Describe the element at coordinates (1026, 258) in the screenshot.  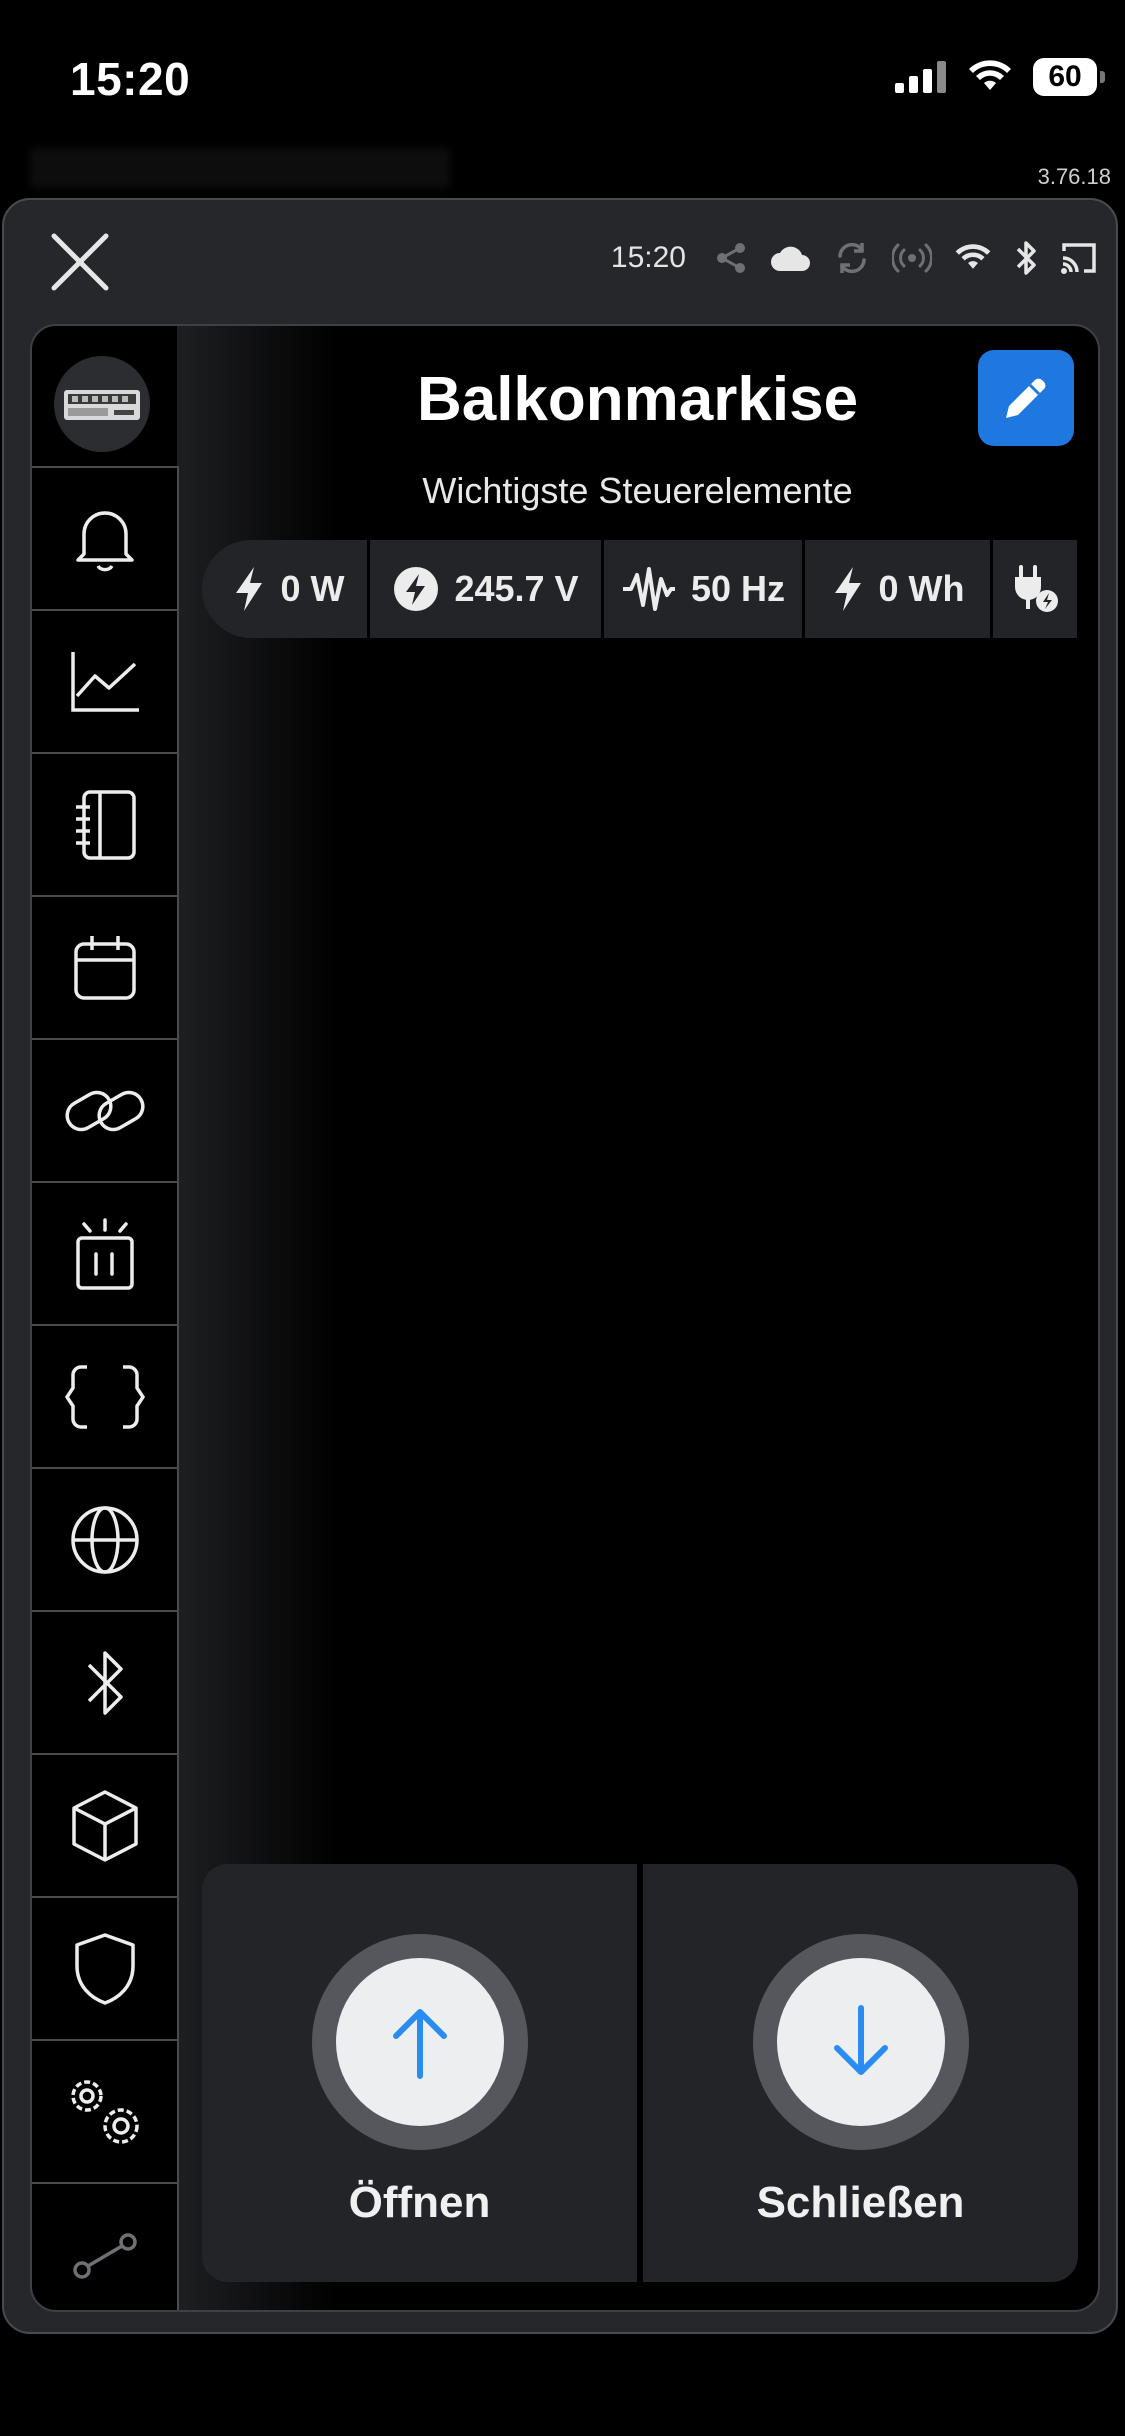
I see `bluetooth-status-icon` at that location.